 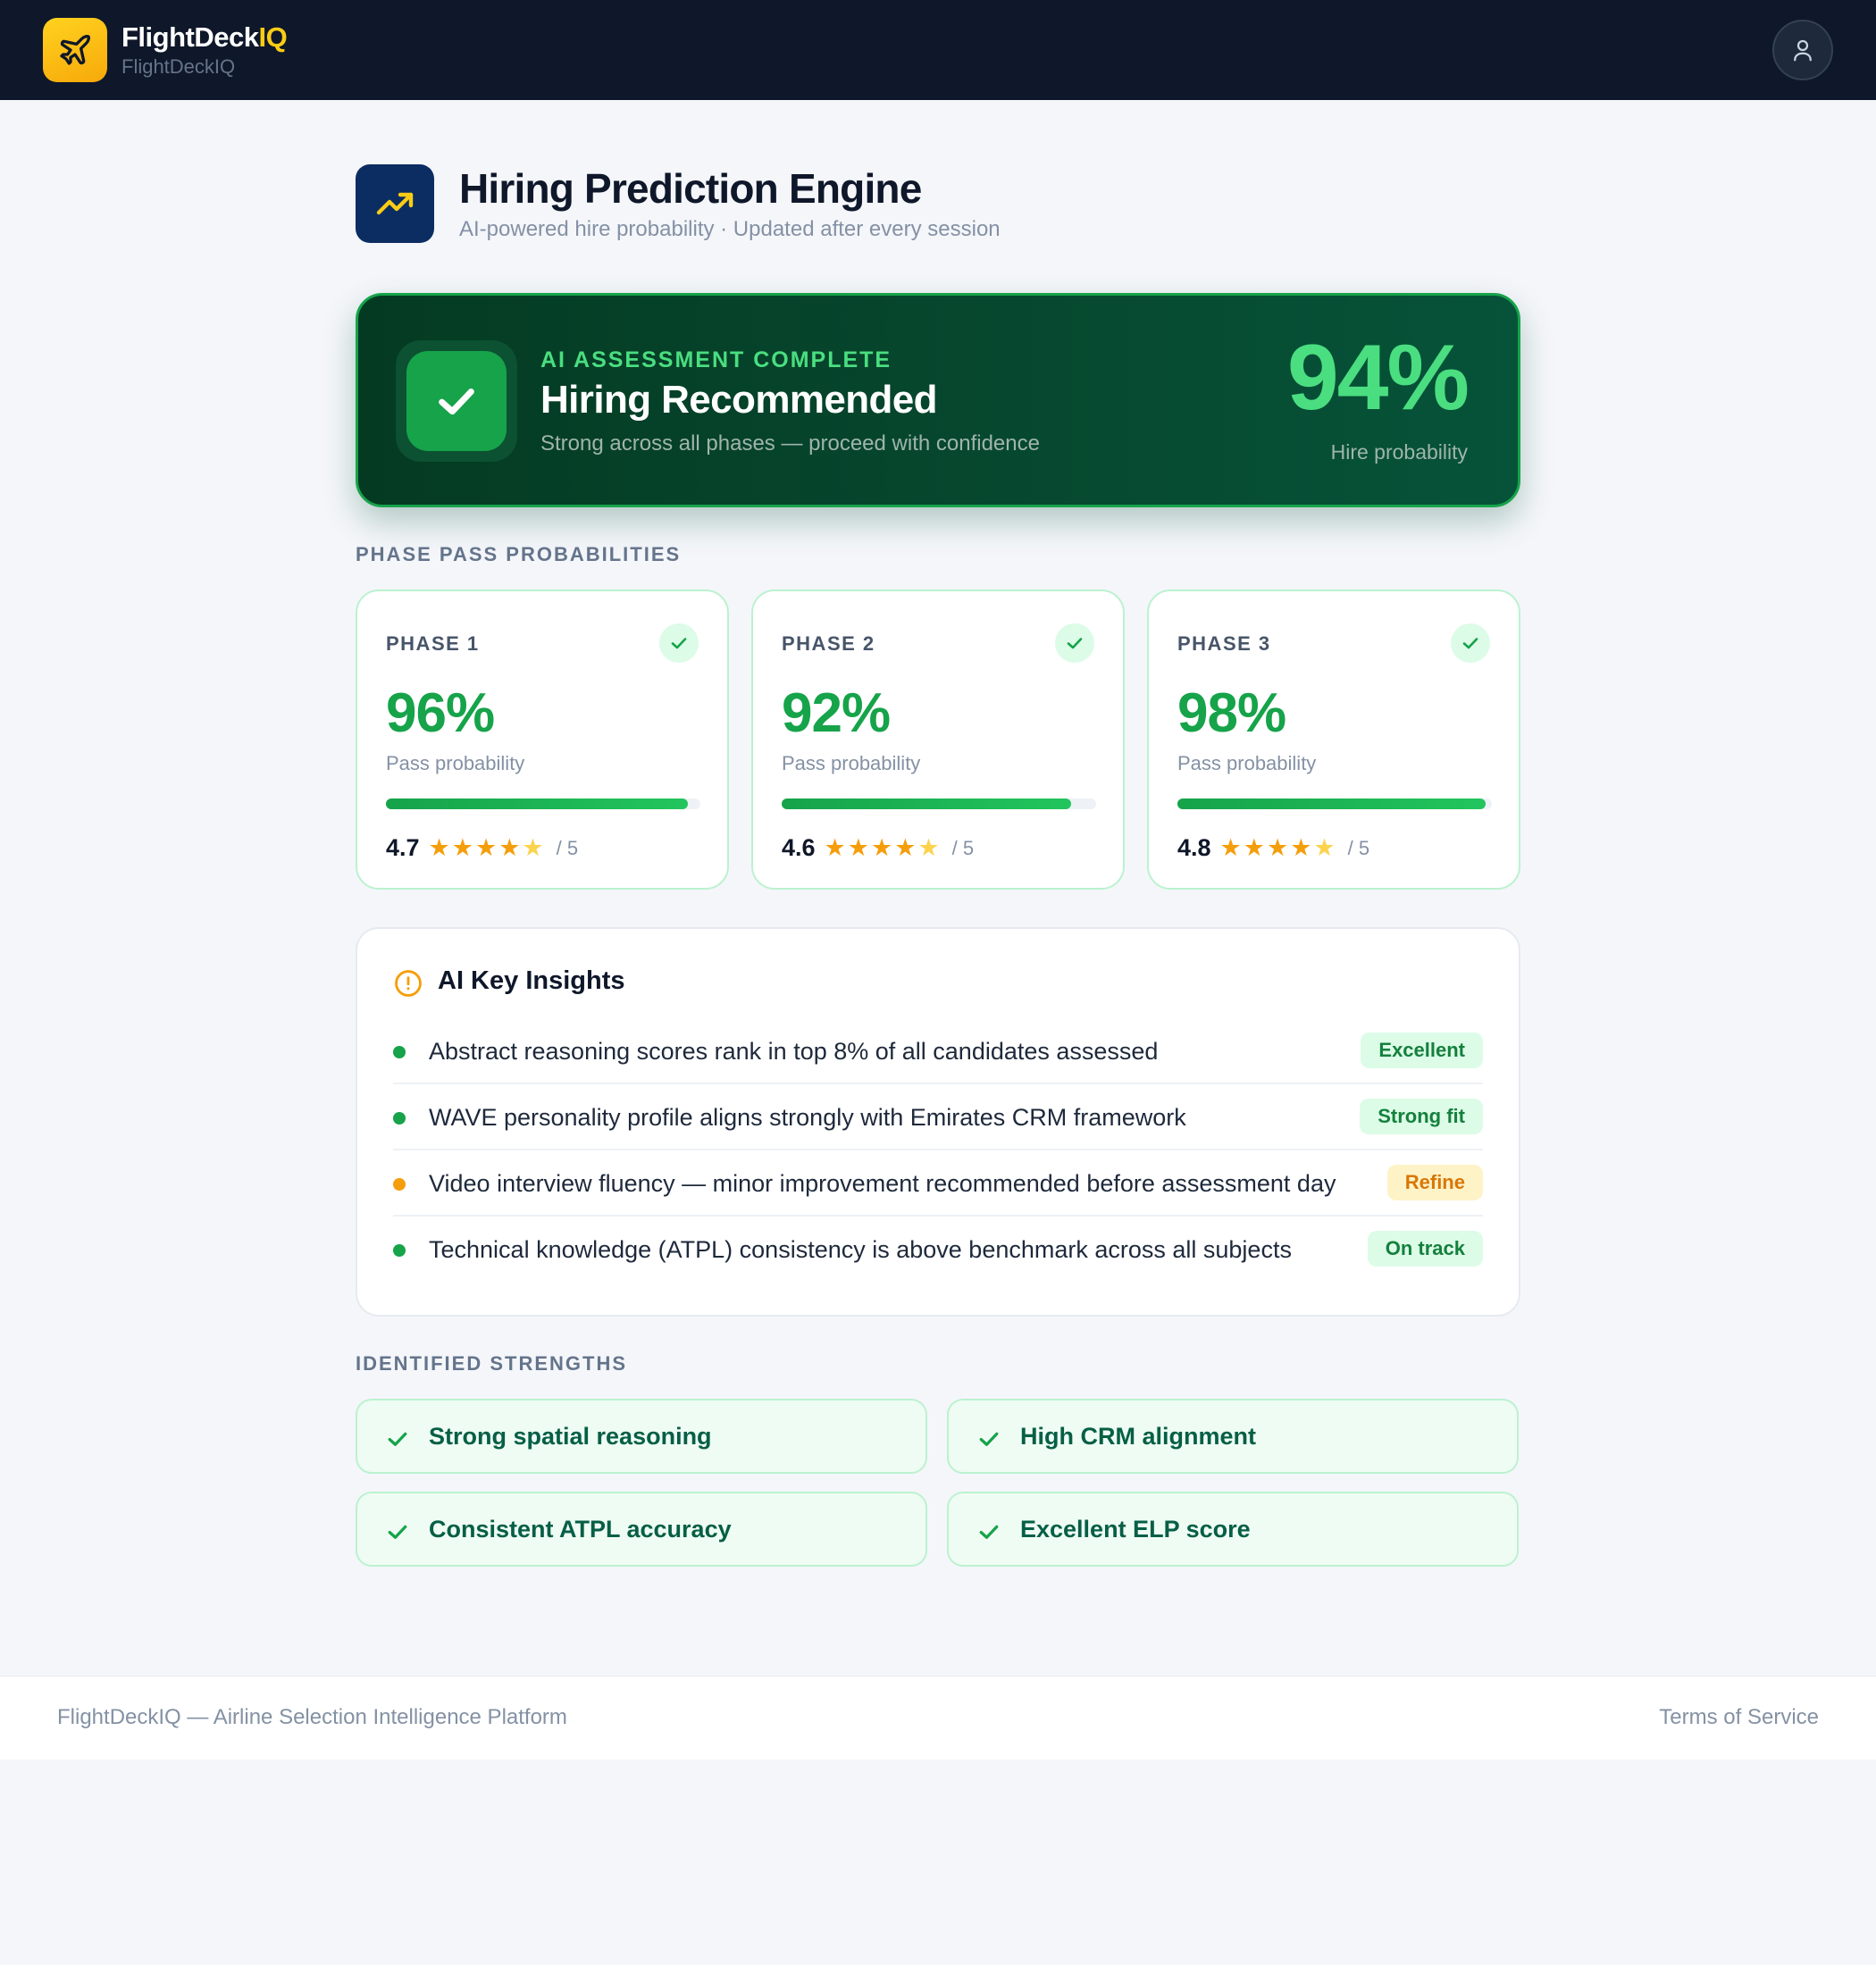 I want to click on insights-title: AI Key Insights, so click(x=531, y=980).